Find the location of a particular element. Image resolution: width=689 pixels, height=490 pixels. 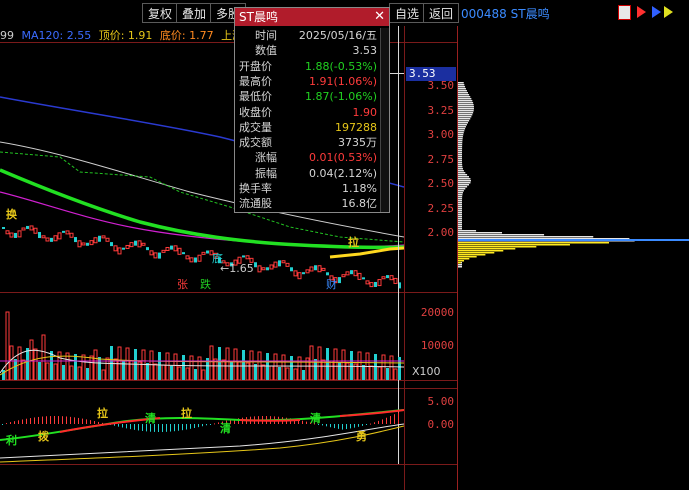

volume-profile is located at coordinates (573, 175).